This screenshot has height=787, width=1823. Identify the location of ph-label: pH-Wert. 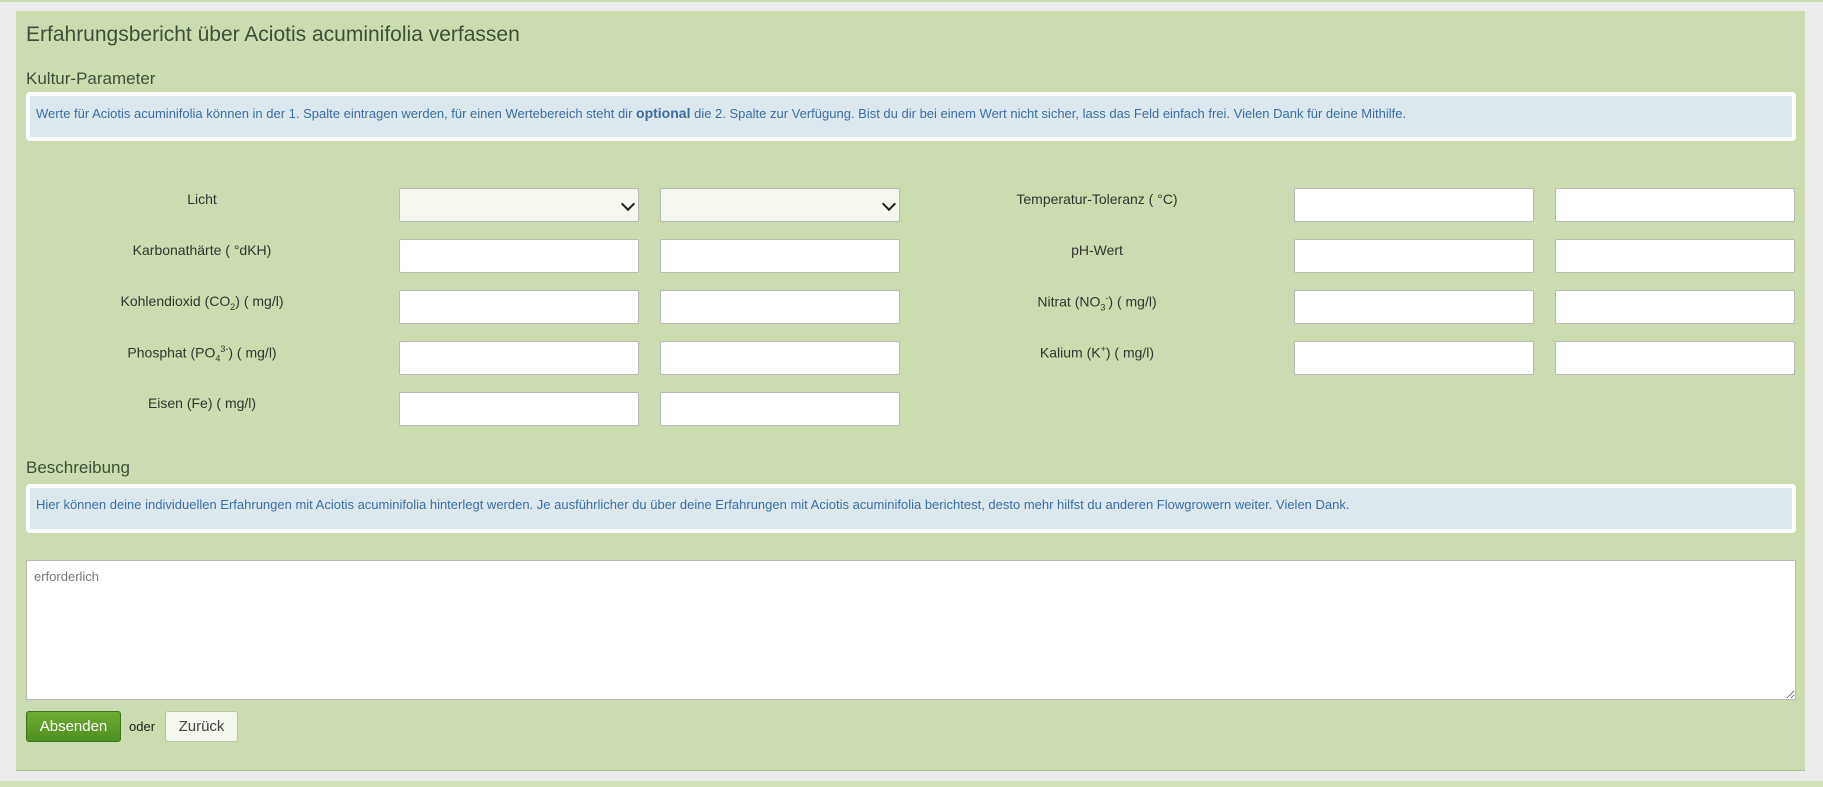
(1097, 250).